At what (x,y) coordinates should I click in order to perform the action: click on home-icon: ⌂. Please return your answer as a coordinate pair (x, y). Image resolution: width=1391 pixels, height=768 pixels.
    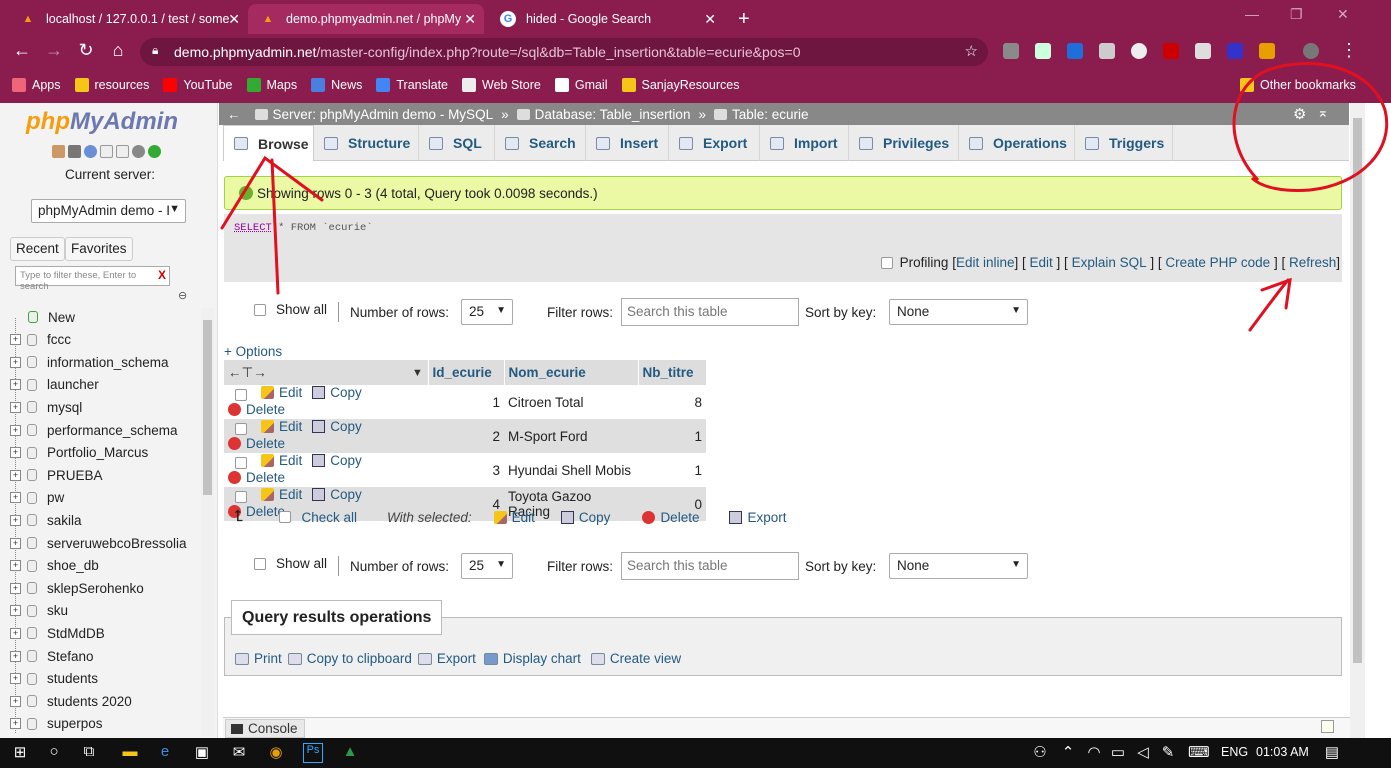
    Looking at the image, I should click on (118, 50).